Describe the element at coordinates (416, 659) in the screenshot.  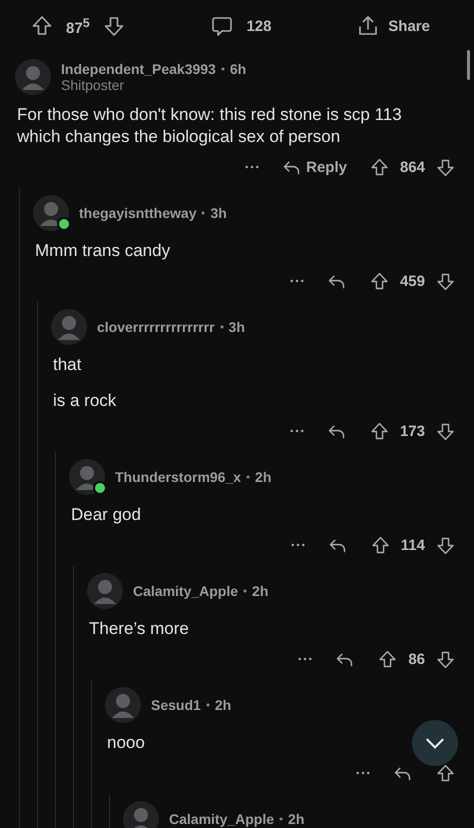
I see `comment-score: 86` at that location.